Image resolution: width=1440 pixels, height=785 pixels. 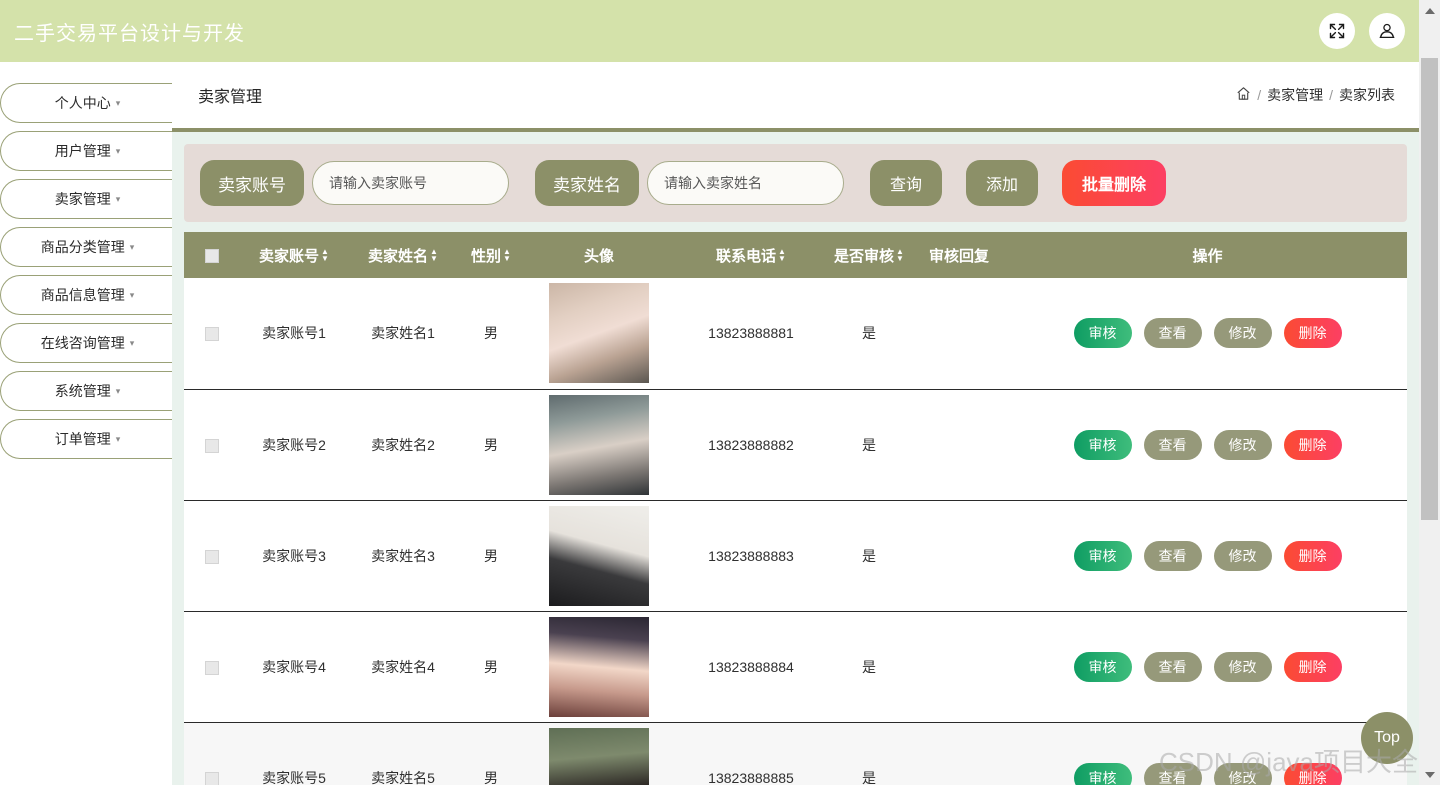 What do you see at coordinates (1429, 774) in the screenshot?
I see `scroll-down-arrow` at bounding box center [1429, 774].